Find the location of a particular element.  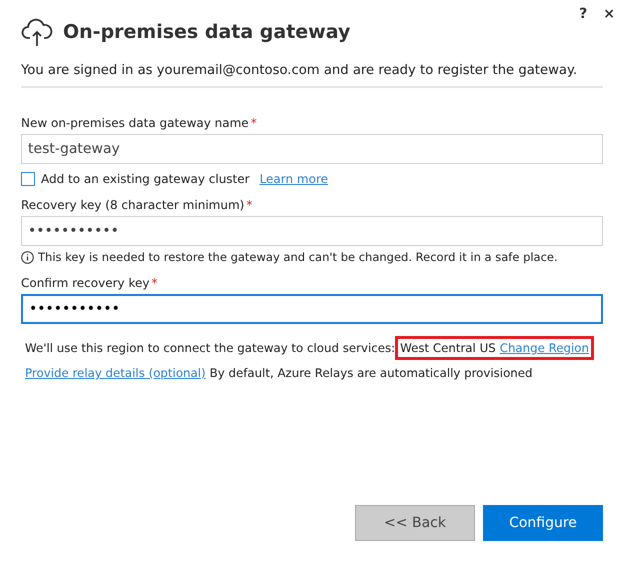

relay-message: By default, Azure Relays are automatically provisioned is located at coordinates (371, 373).